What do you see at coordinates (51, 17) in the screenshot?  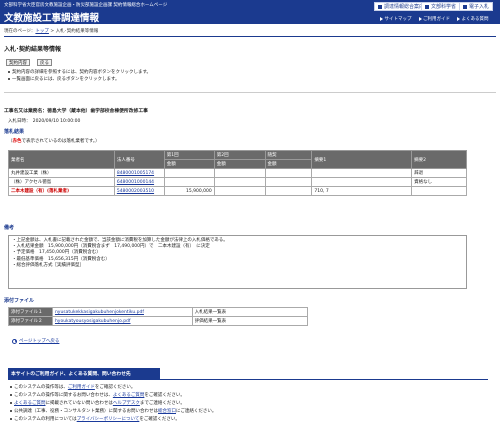 I see `site-title: 文教施設工事調達情報` at bounding box center [51, 17].